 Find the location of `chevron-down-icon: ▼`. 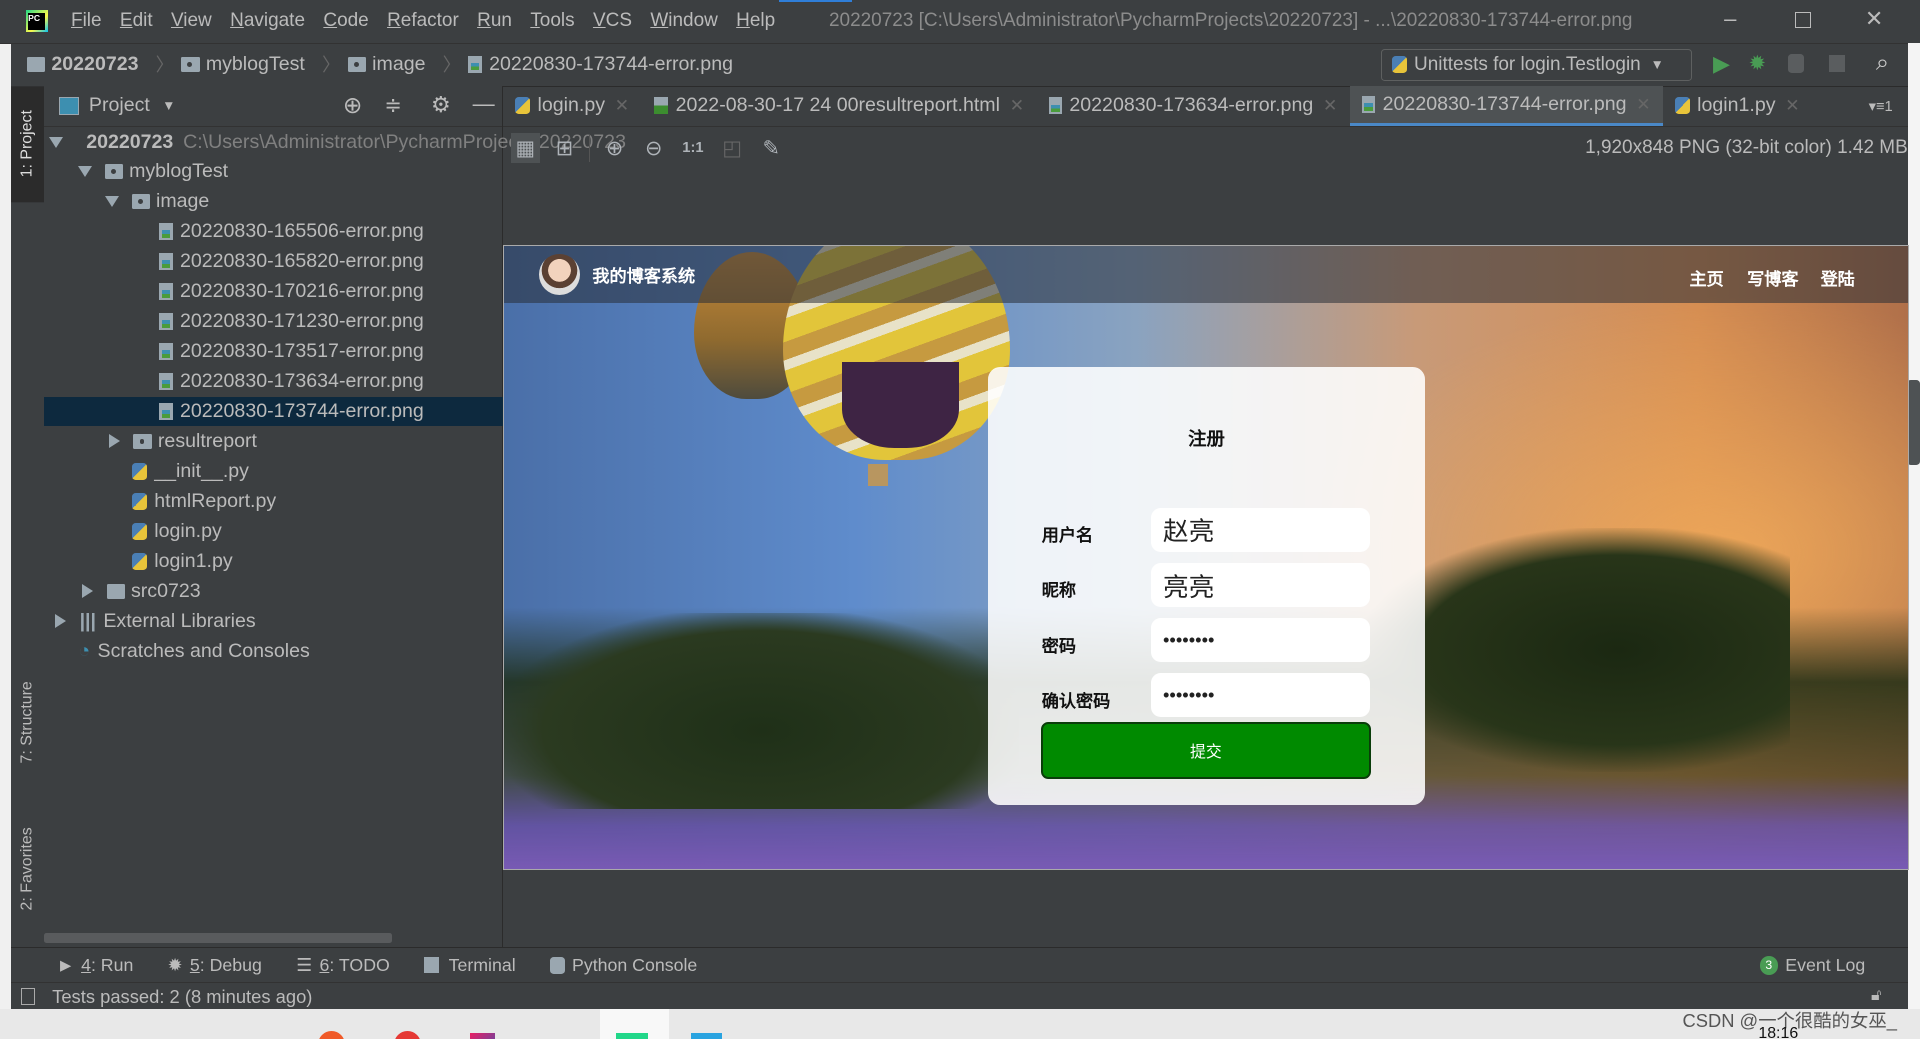

chevron-down-icon: ▼ is located at coordinates (168, 105).